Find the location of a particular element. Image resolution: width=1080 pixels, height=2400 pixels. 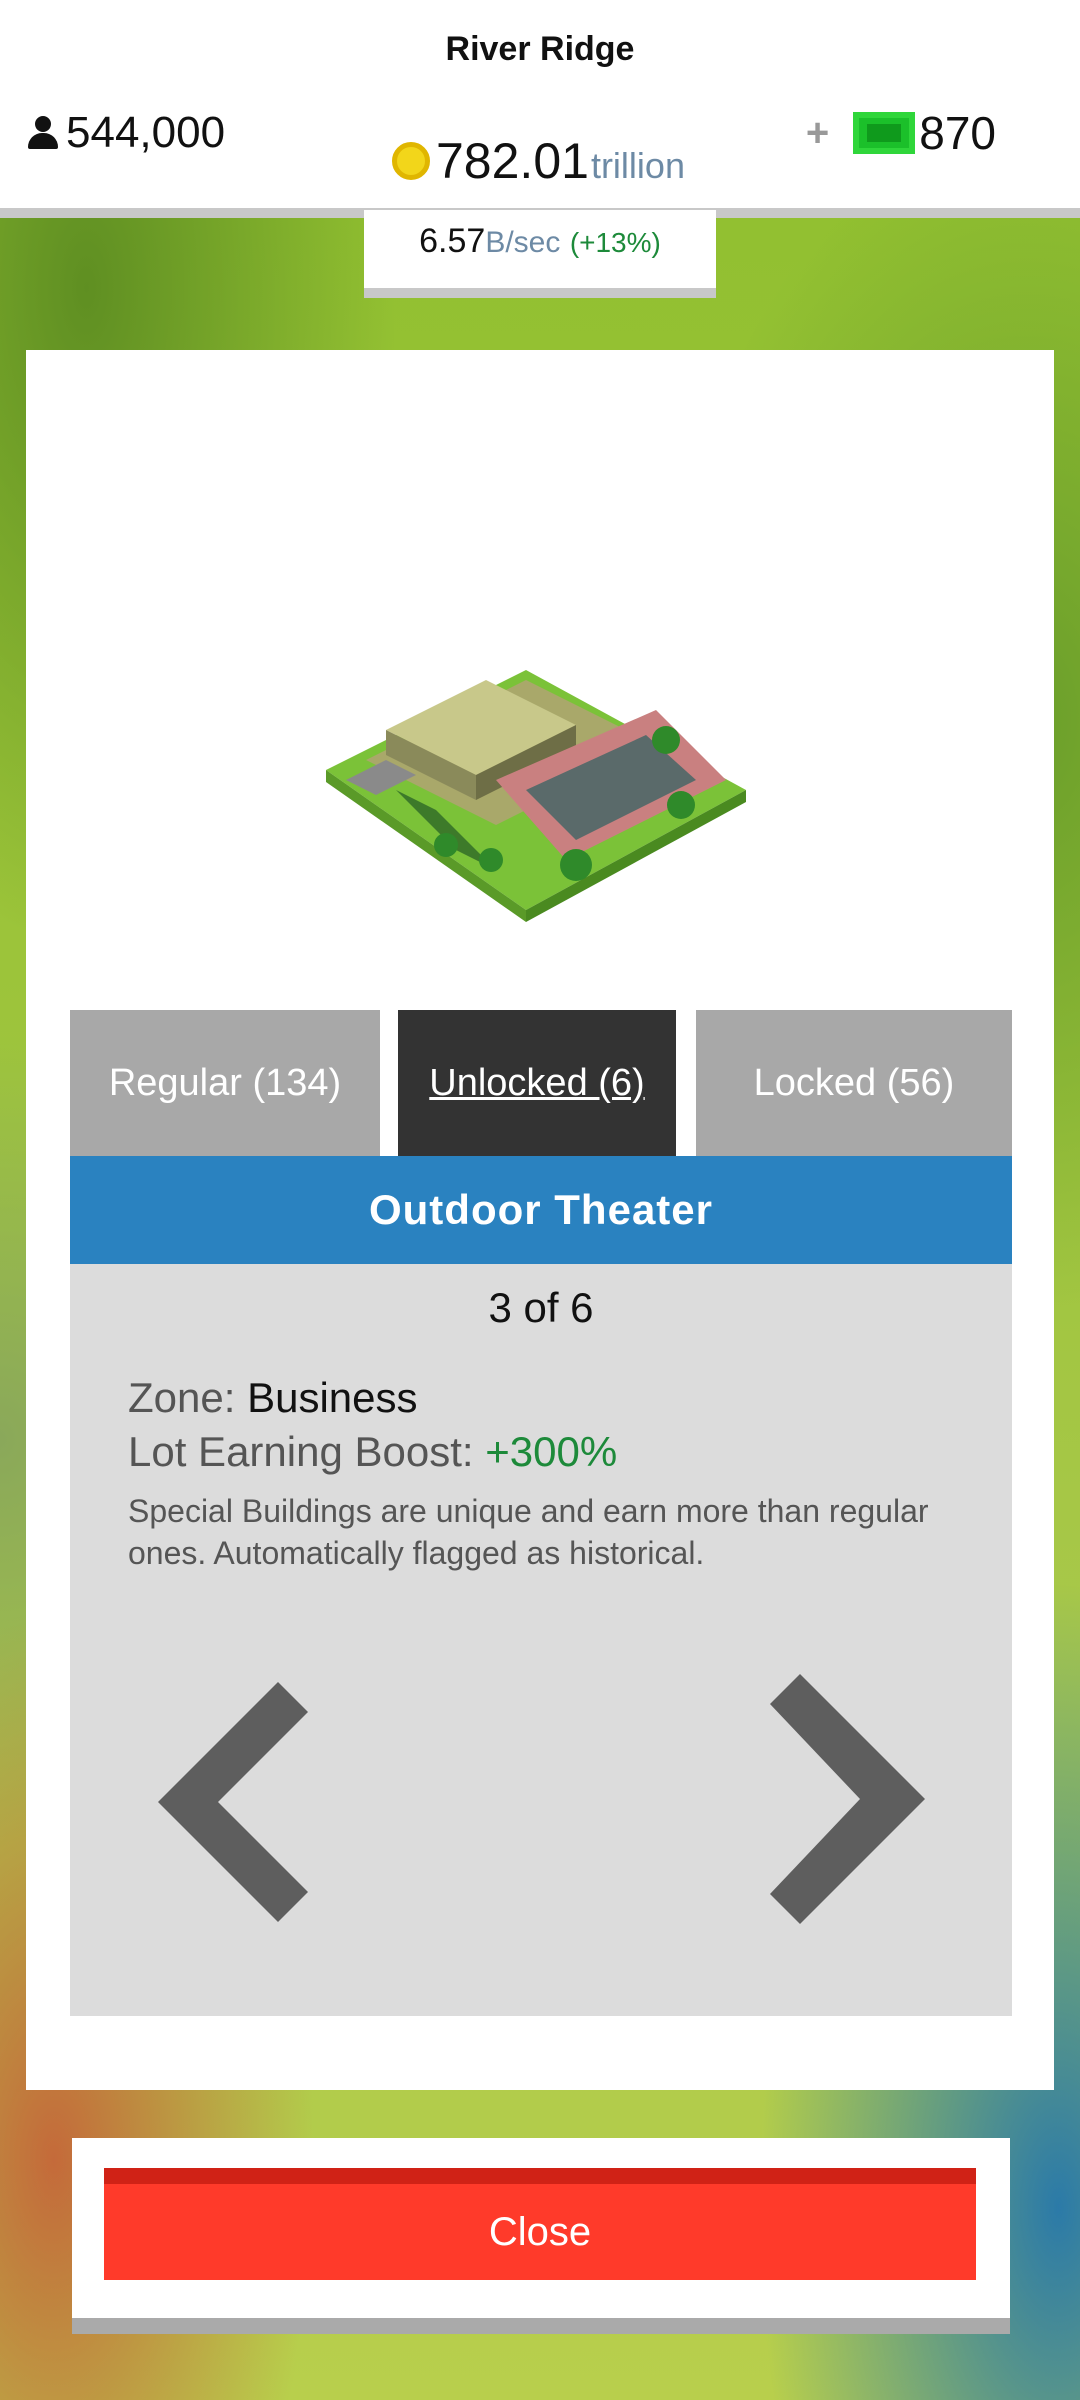

rate-value: 6.57 is located at coordinates (452, 241).